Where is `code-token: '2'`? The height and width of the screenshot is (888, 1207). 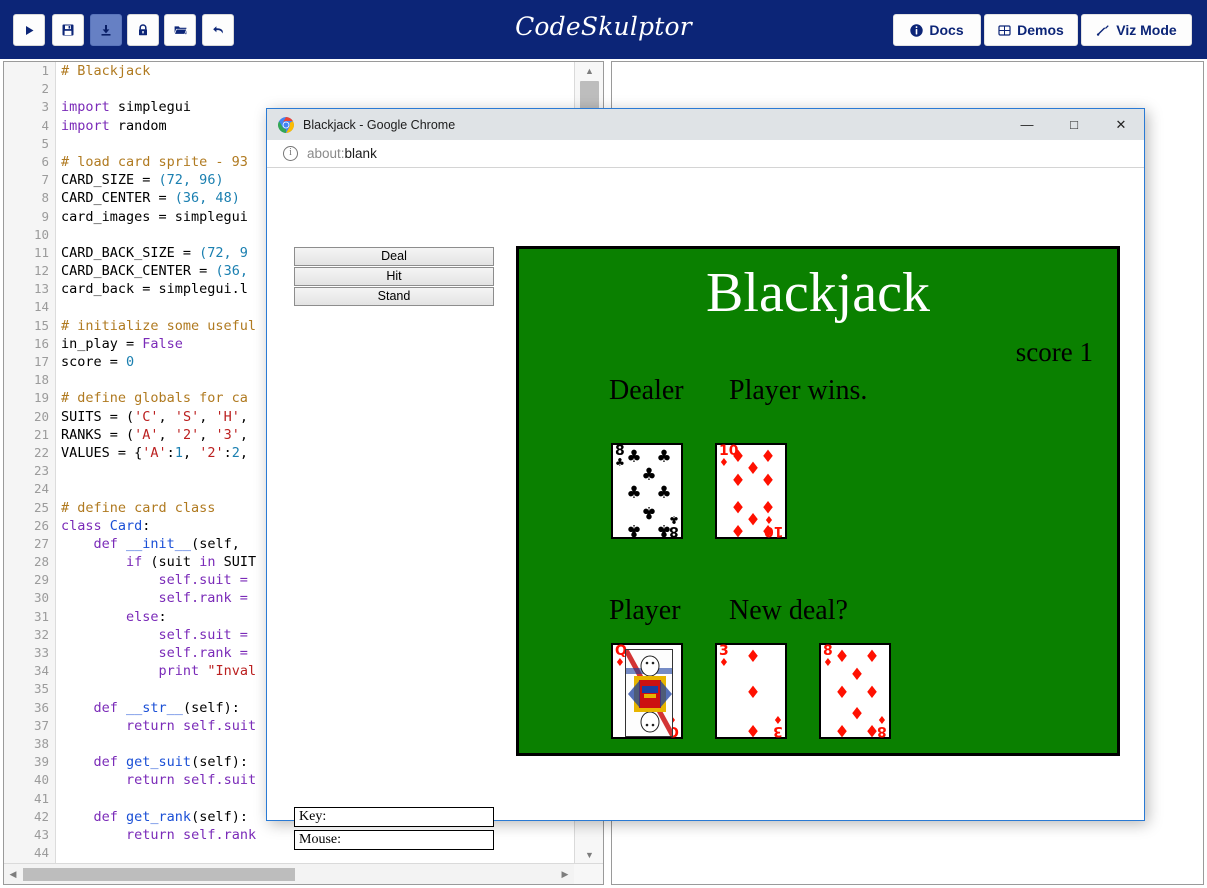
code-token: '2' is located at coordinates (187, 434).